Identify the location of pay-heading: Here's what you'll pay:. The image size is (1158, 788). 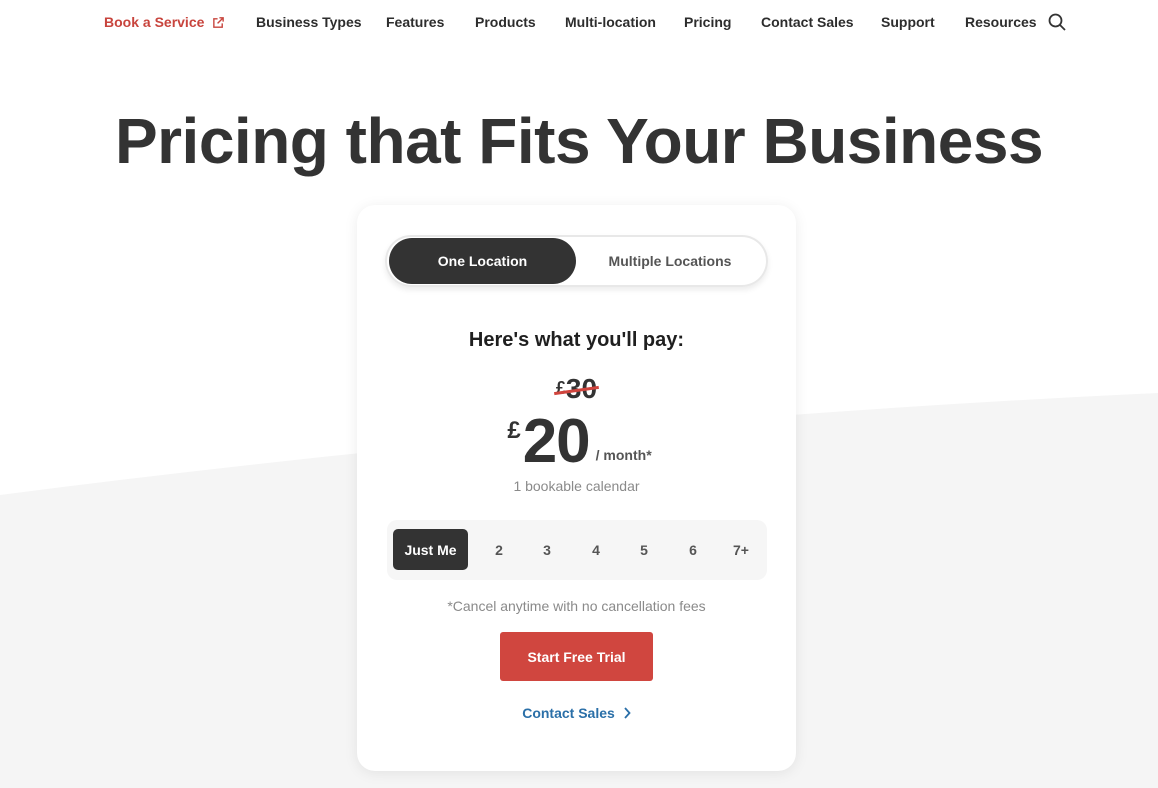
(576, 340).